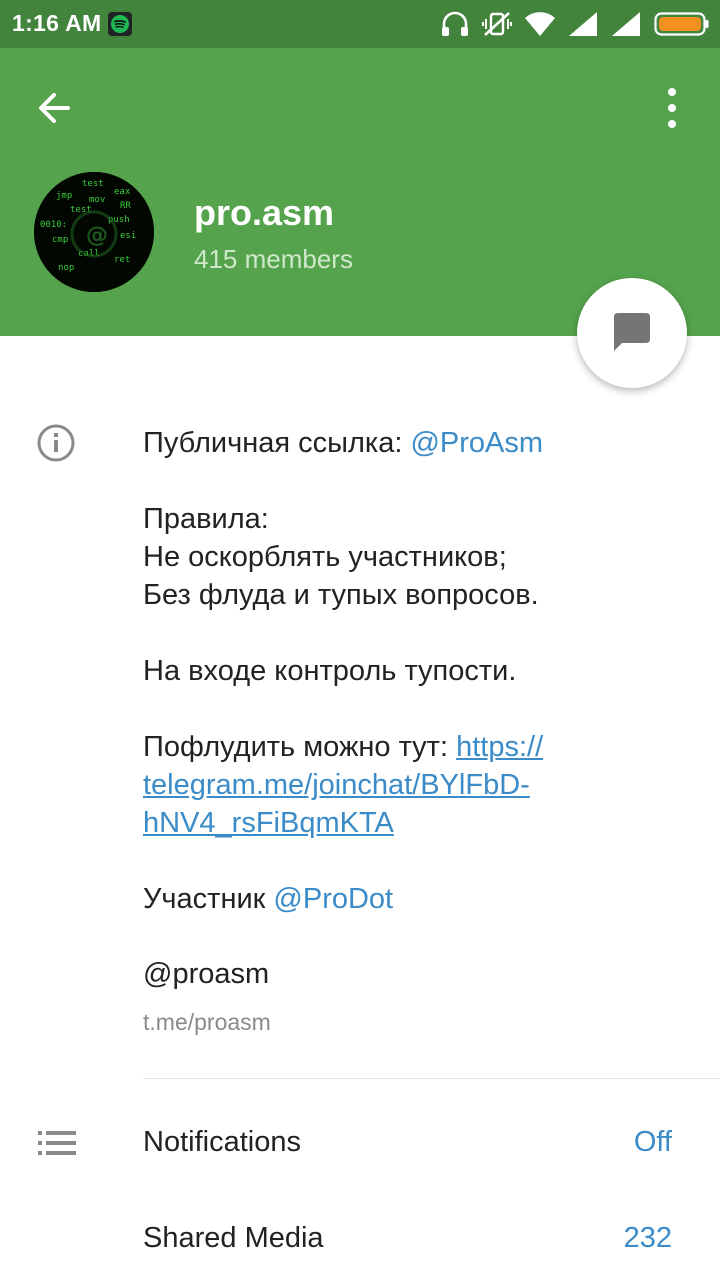  Describe the element at coordinates (336, 785) in the screenshot. I see `flood-url: telegram.me/joinchat/BYlFbD-` at that location.